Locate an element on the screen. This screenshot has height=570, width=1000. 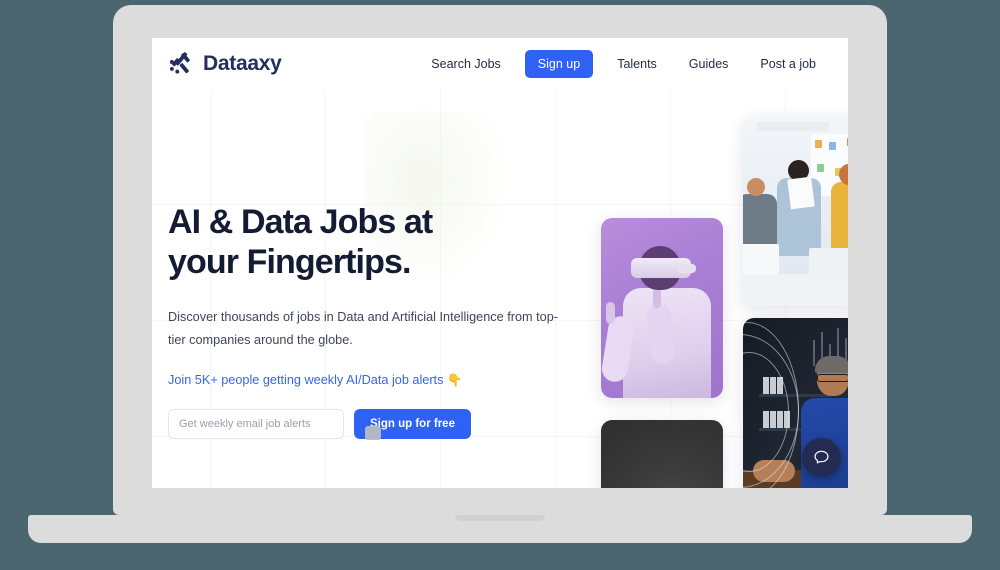
office-paper-sheet is located at coordinates (801, 193).